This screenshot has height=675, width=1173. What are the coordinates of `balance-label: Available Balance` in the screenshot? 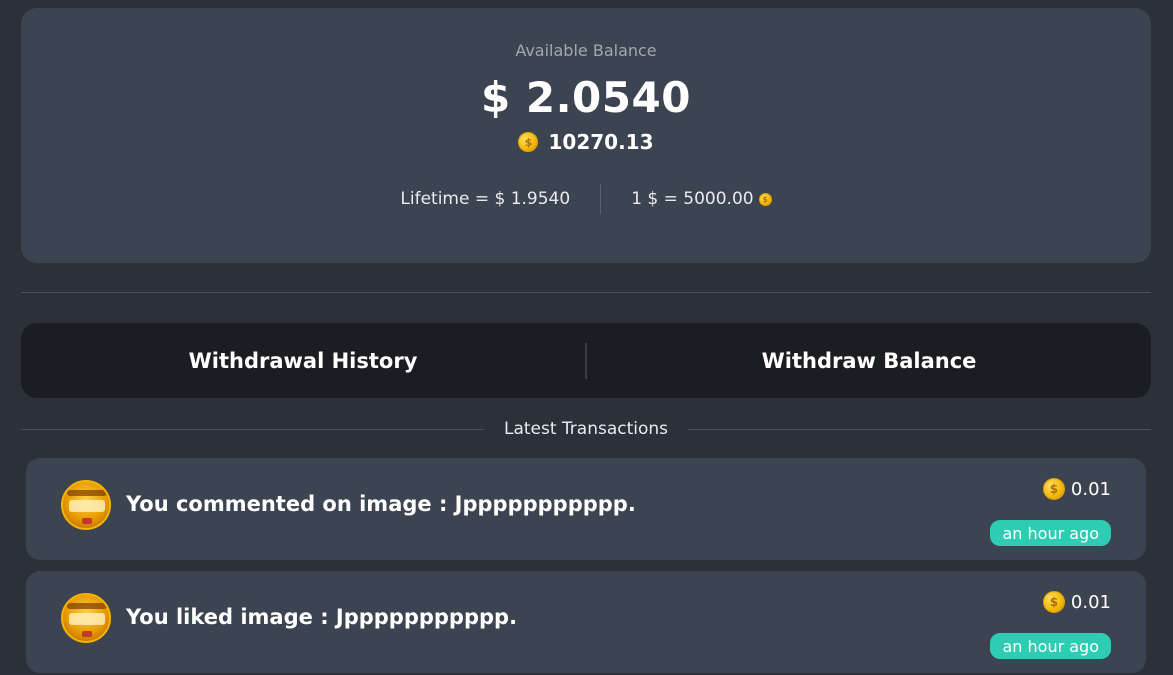 It's located at (586, 50).